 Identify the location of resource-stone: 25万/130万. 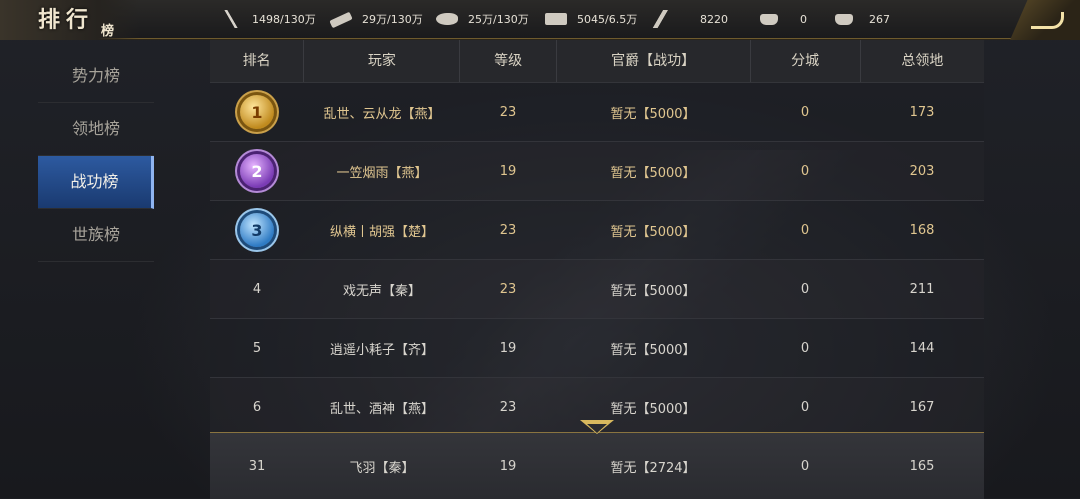
(482, 19).